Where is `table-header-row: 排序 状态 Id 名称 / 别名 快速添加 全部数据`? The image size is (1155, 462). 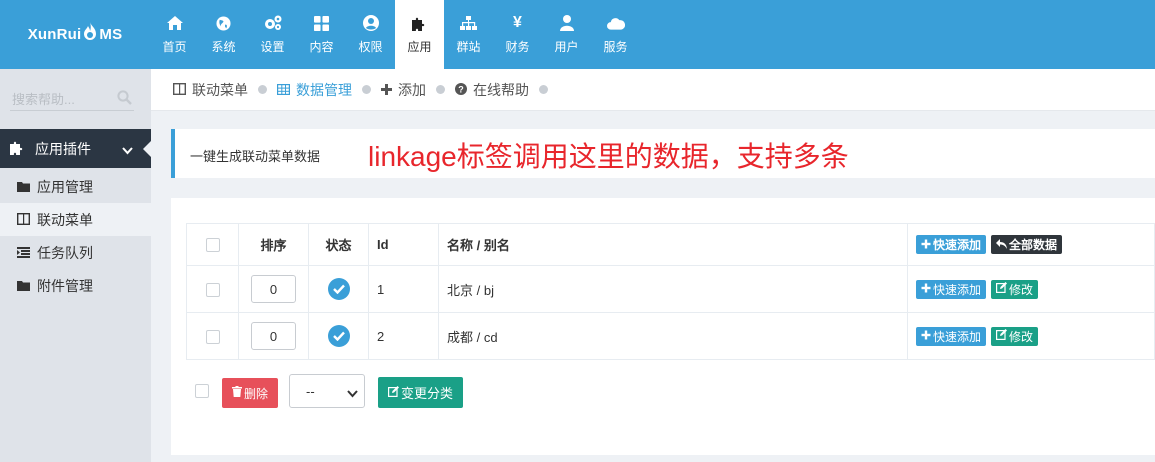 table-header-row: 排序 状态 Id 名称 / 别名 快速添加 全部数据 is located at coordinates (670, 244).